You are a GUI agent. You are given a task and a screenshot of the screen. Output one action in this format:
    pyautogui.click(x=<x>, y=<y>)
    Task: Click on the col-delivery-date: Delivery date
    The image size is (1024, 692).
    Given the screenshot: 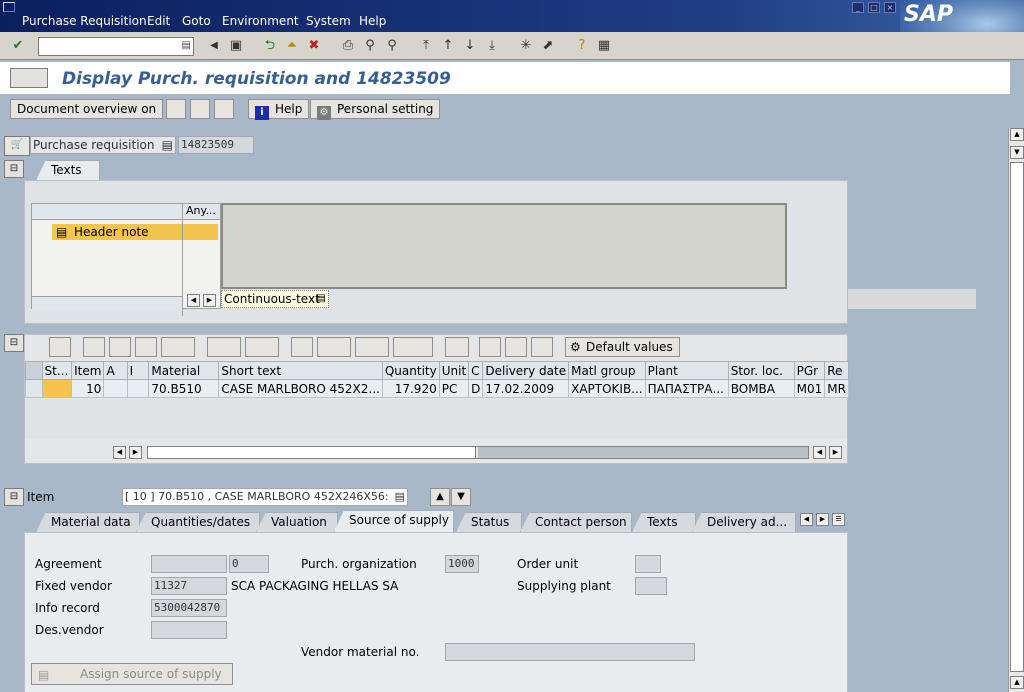 What is the action you would take?
    pyautogui.click(x=526, y=370)
    